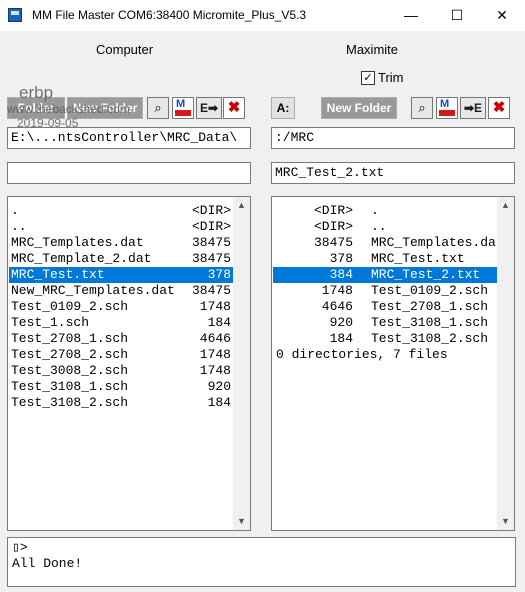 This screenshot has height=592, width=525. I want to click on close-button: ✕, so click(502, 15).